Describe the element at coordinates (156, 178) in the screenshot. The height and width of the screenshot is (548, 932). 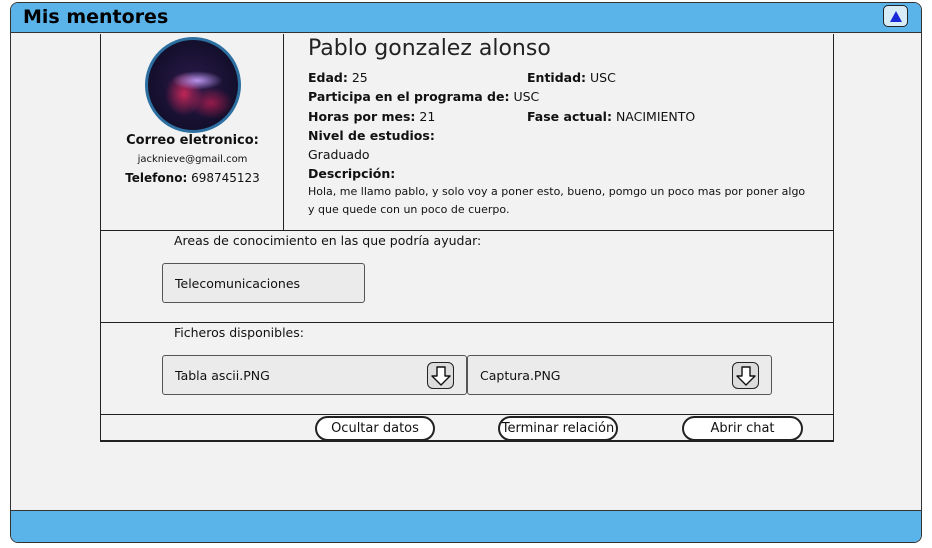
I see `phone-label: Telefono:` at that location.